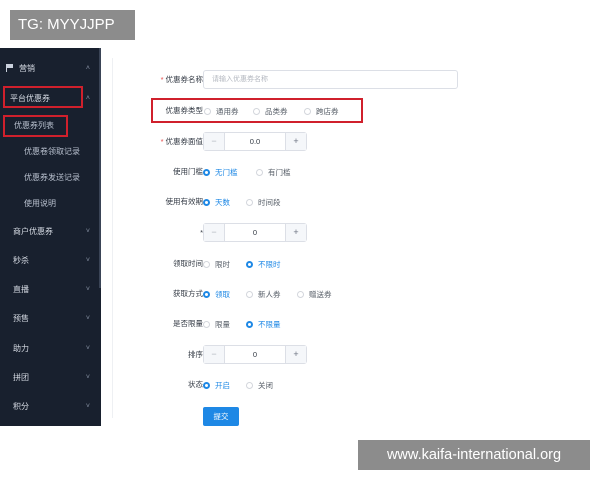  Describe the element at coordinates (321, 202) in the screenshot. I see `form-row-validity: 使用有效期 天数 时间段` at that location.